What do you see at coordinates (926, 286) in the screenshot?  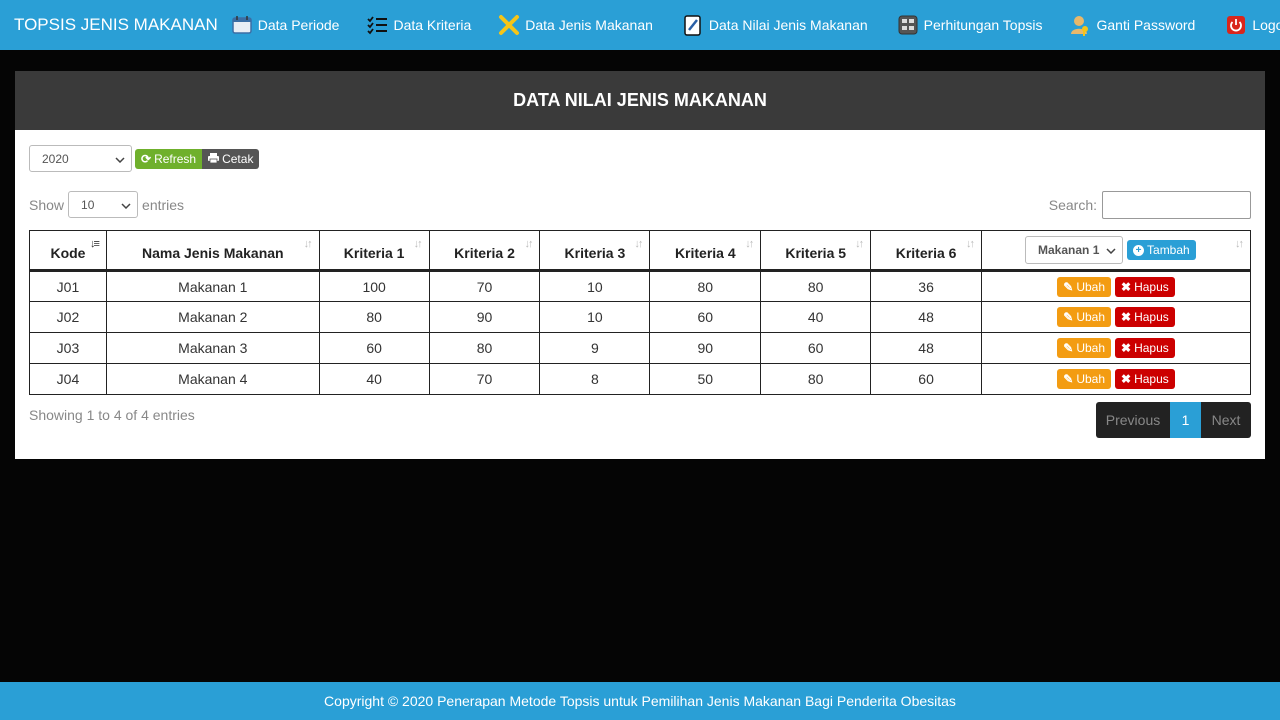 I see `table-cell: 36` at bounding box center [926, 286].